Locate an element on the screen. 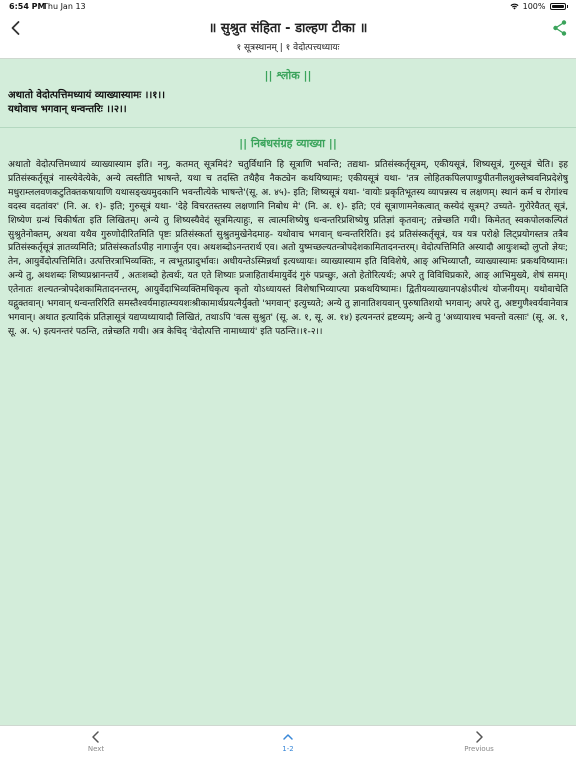  battery-tip is located at coordinates (567, 6).